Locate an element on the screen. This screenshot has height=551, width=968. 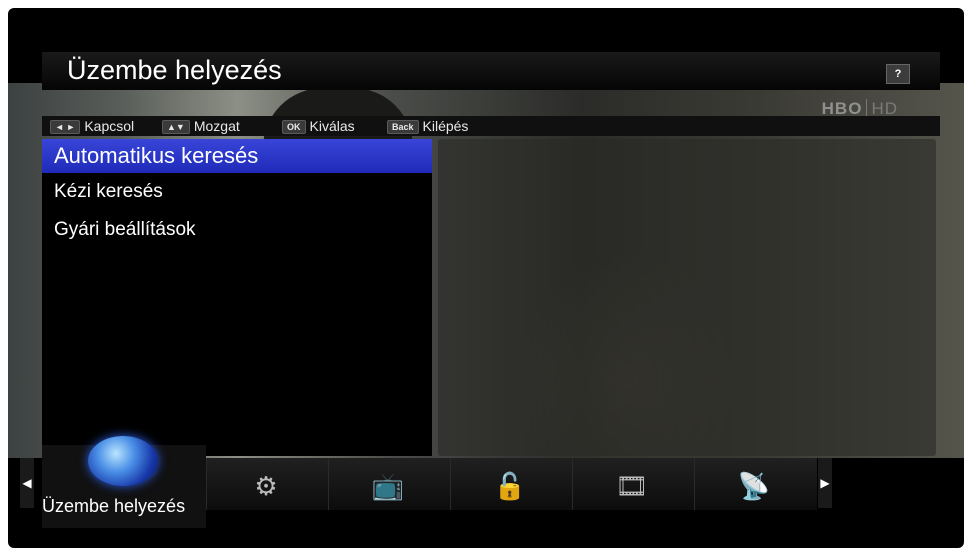
left-right-key-icon: ◄ ► is located at coordinates (65, 127).